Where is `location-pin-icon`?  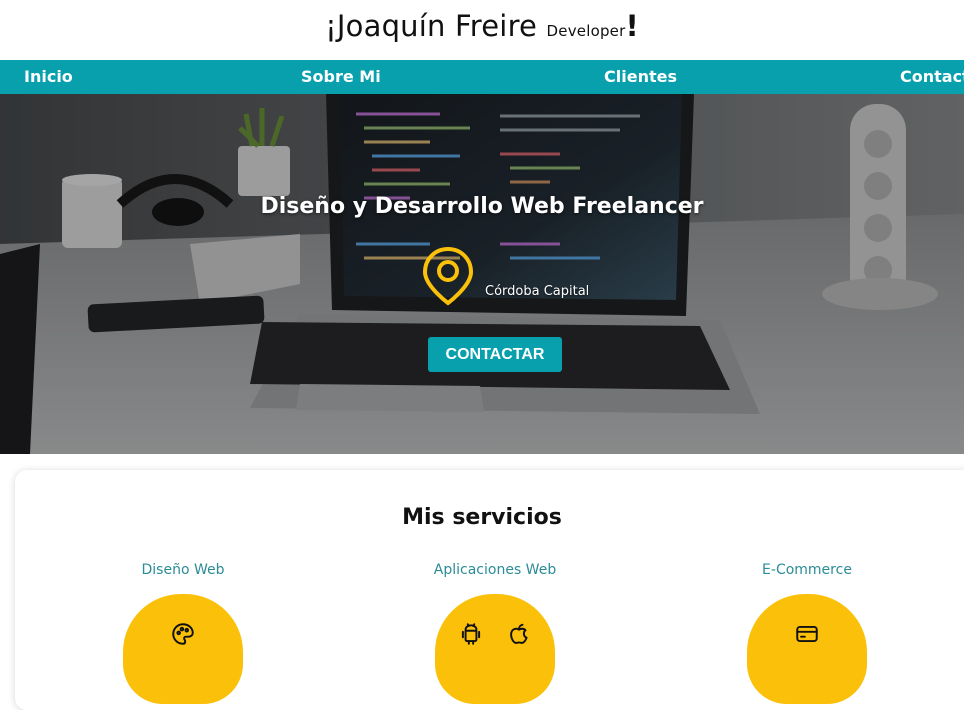
location-pin-icon is located at coordinates (448, 276).